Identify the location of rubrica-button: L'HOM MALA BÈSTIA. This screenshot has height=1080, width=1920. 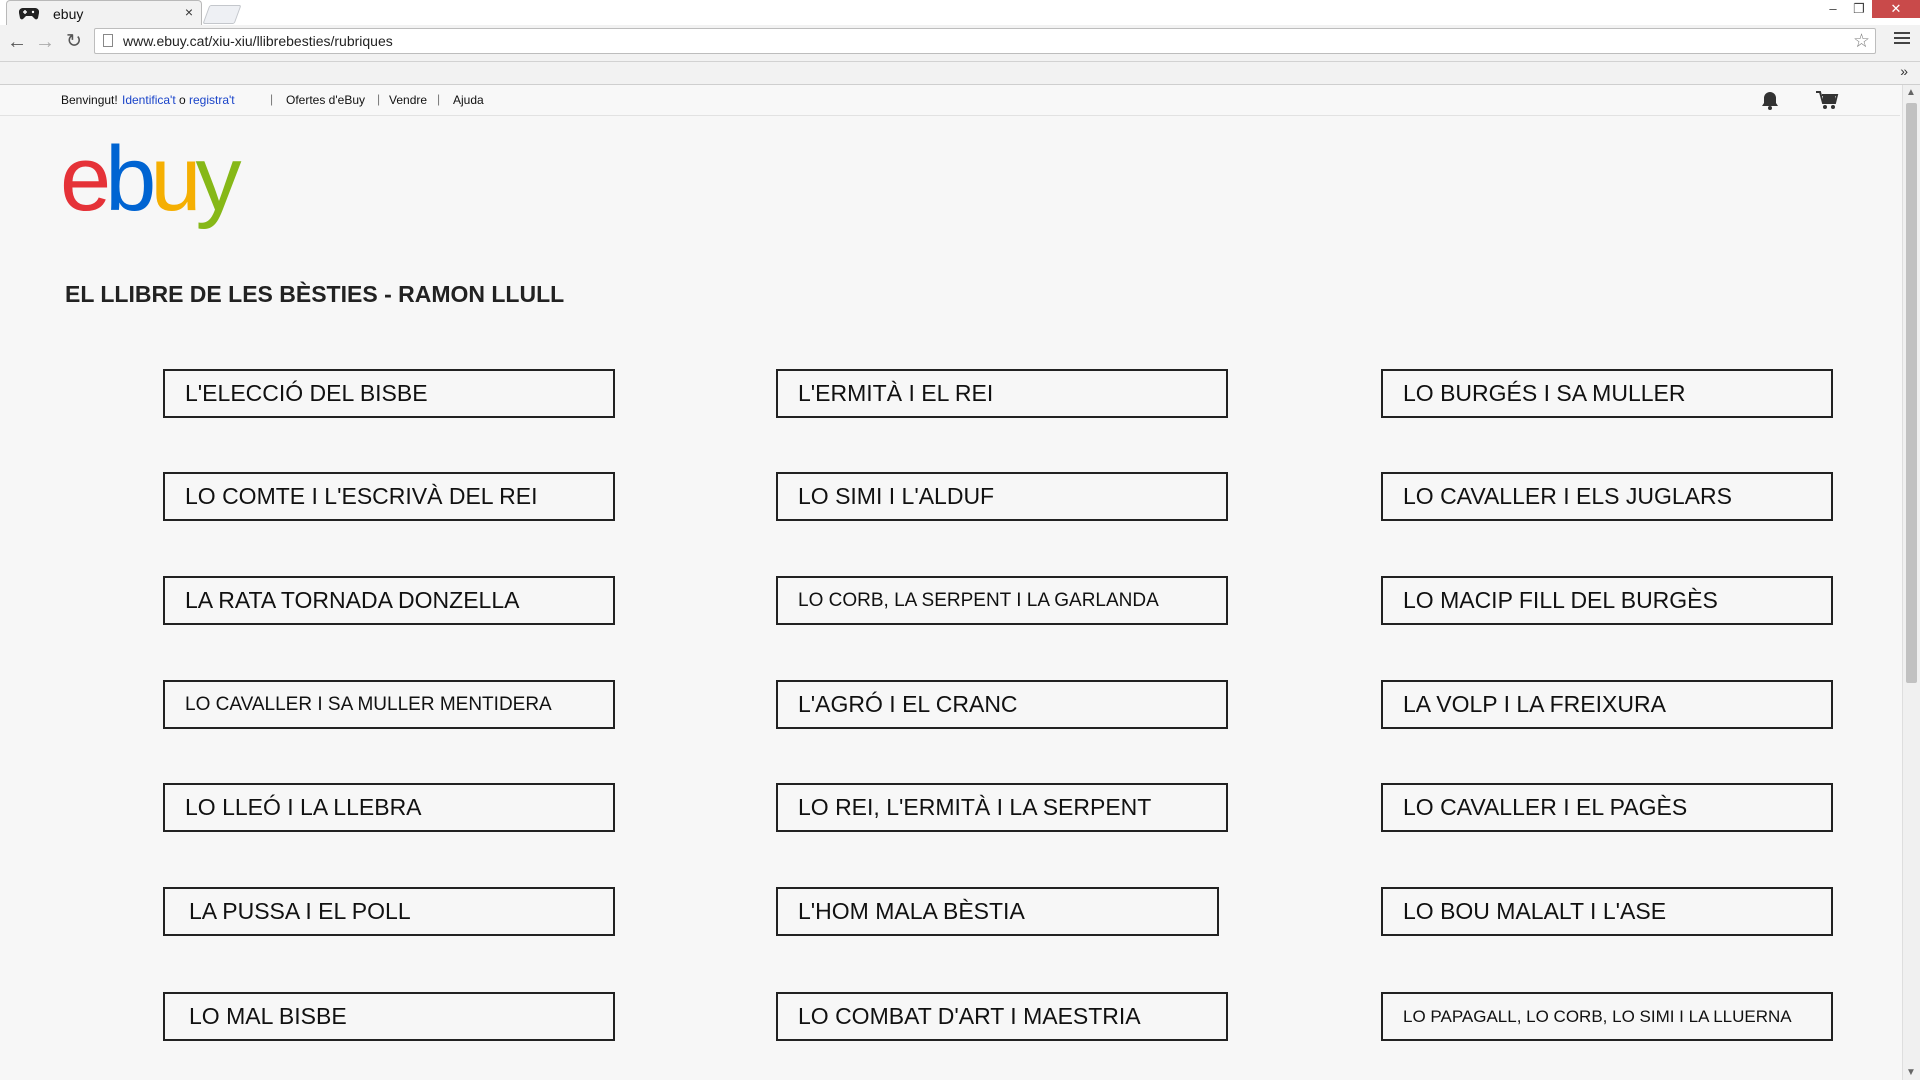
(997, 911).